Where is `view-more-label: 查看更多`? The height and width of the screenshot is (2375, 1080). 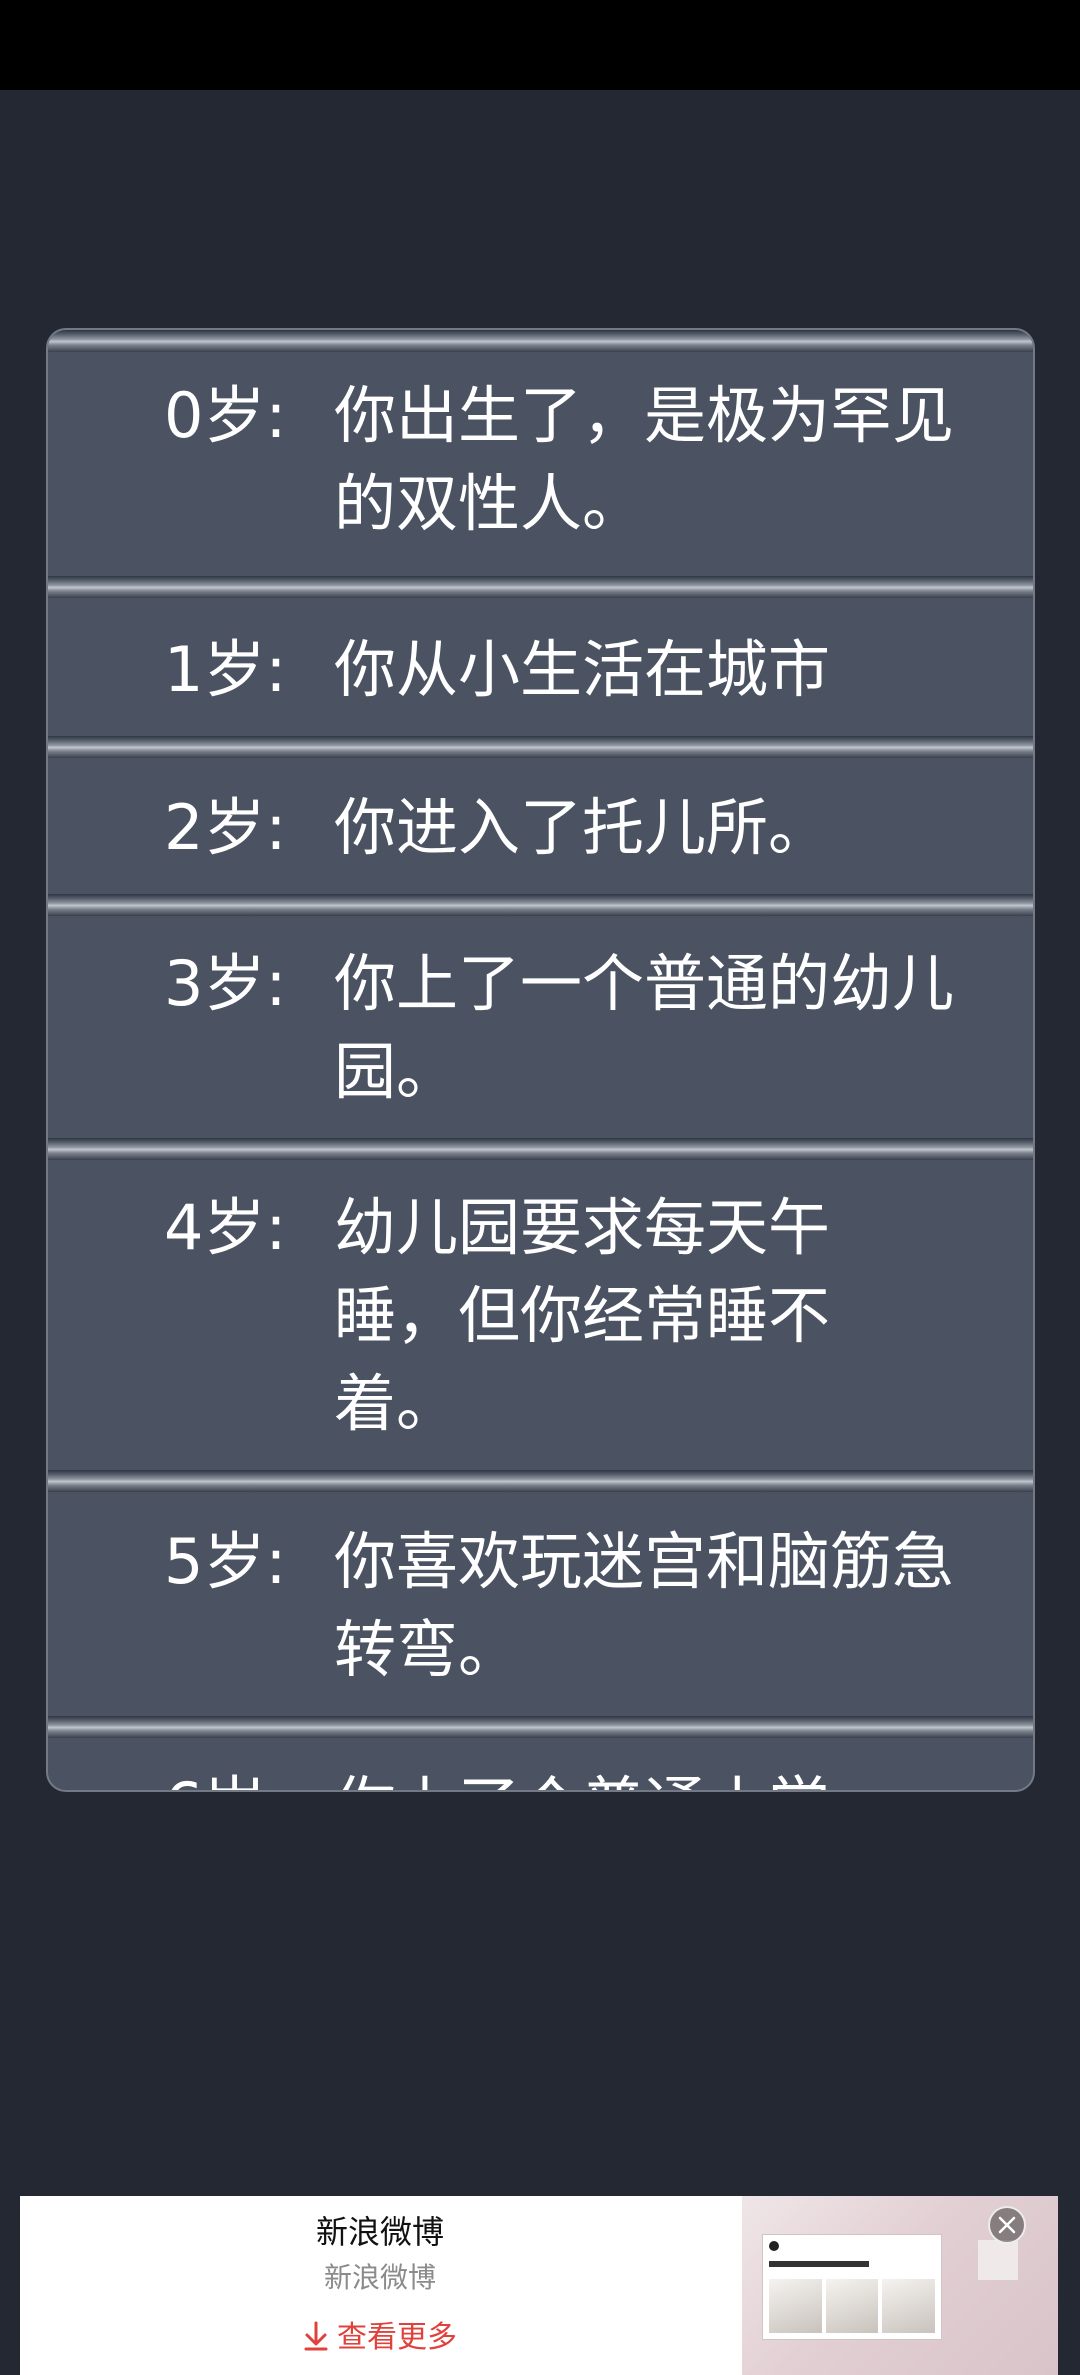
view-more-label: 查看更多 is located at coordinates (397, 2337).